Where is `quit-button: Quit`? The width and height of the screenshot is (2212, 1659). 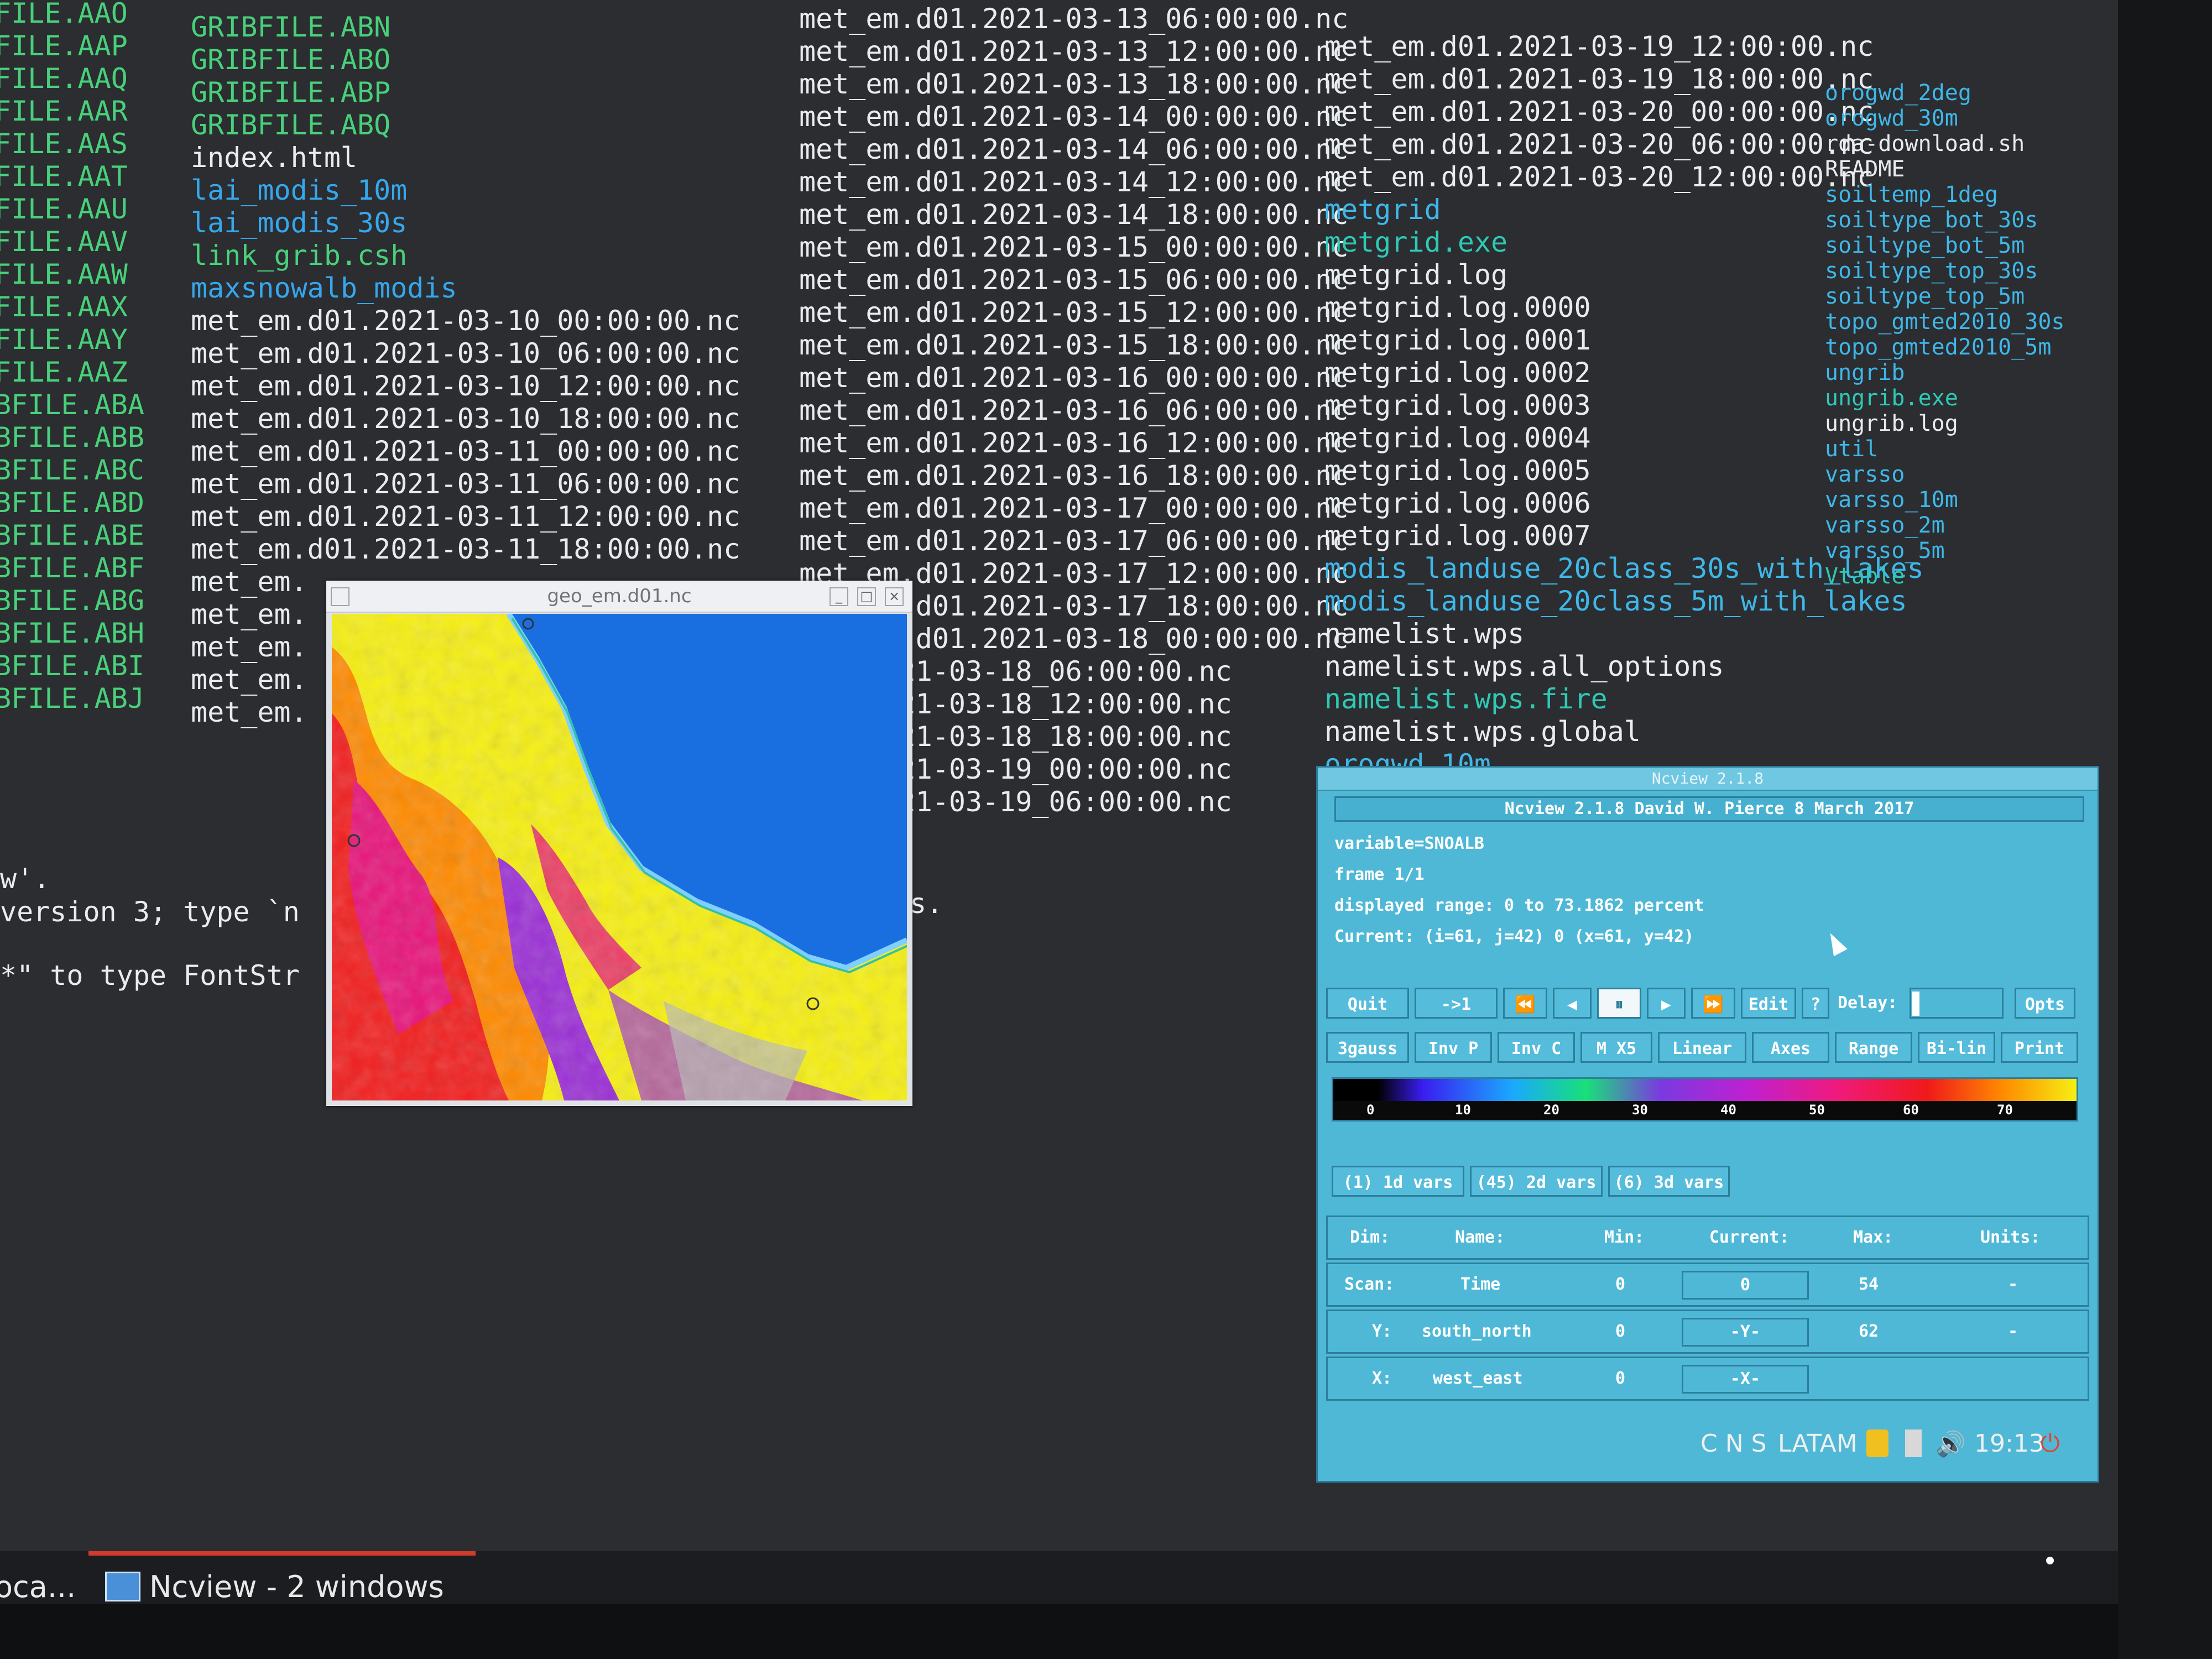 quit-button: Quit is located at coordinates (1368, 1004).